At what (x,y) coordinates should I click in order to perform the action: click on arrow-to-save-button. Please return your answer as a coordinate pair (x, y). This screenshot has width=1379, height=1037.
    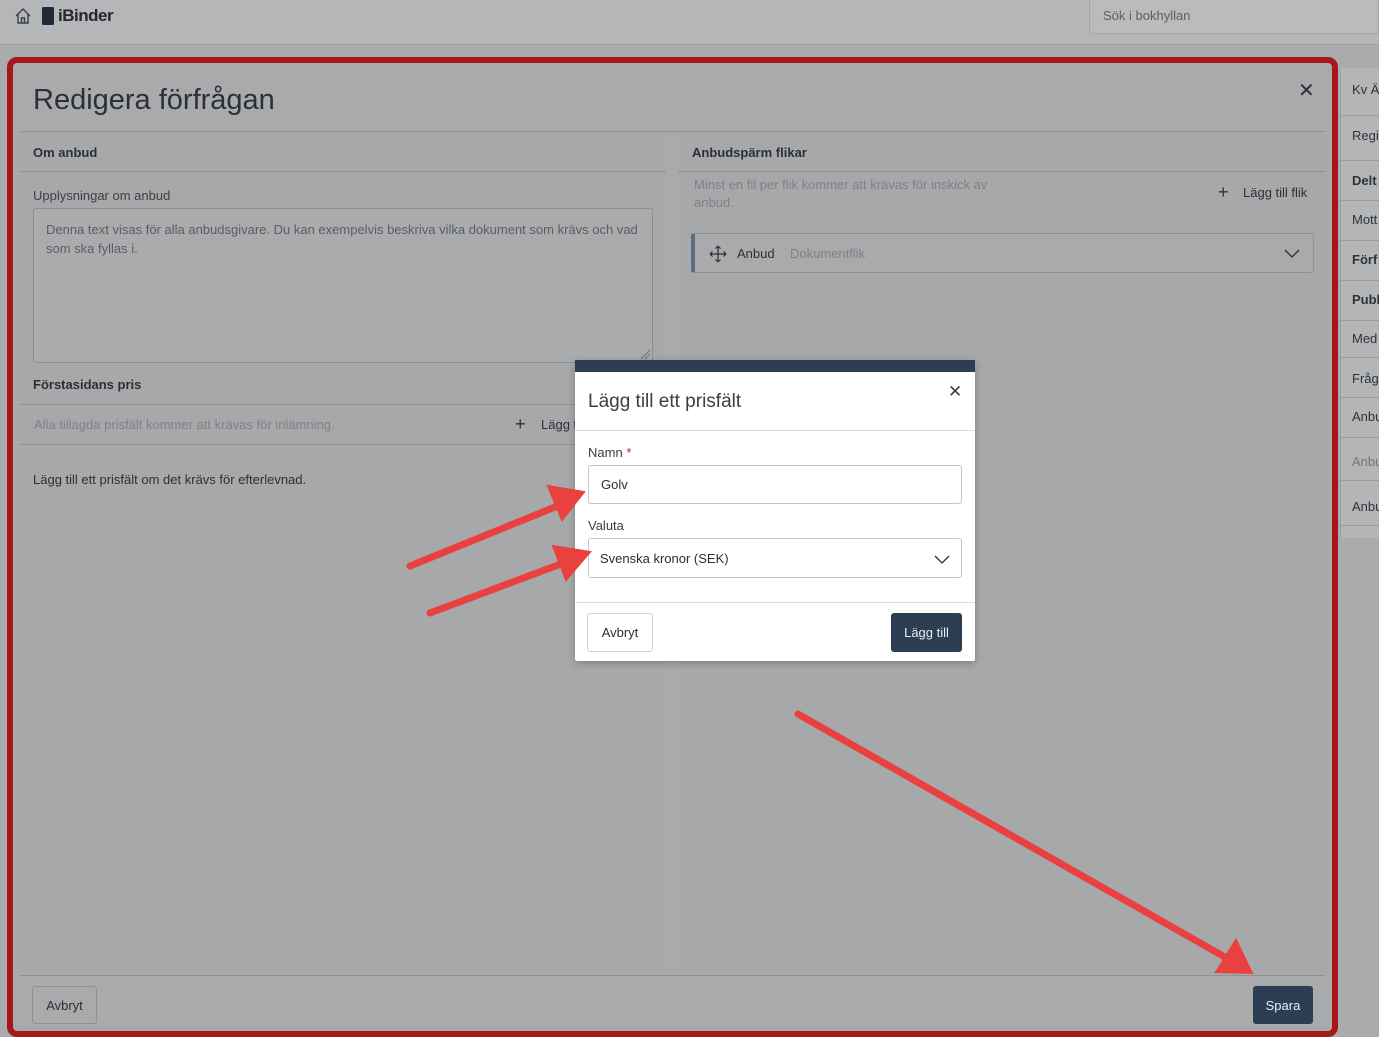
    Looking at the image, I should click on (1014, 837).